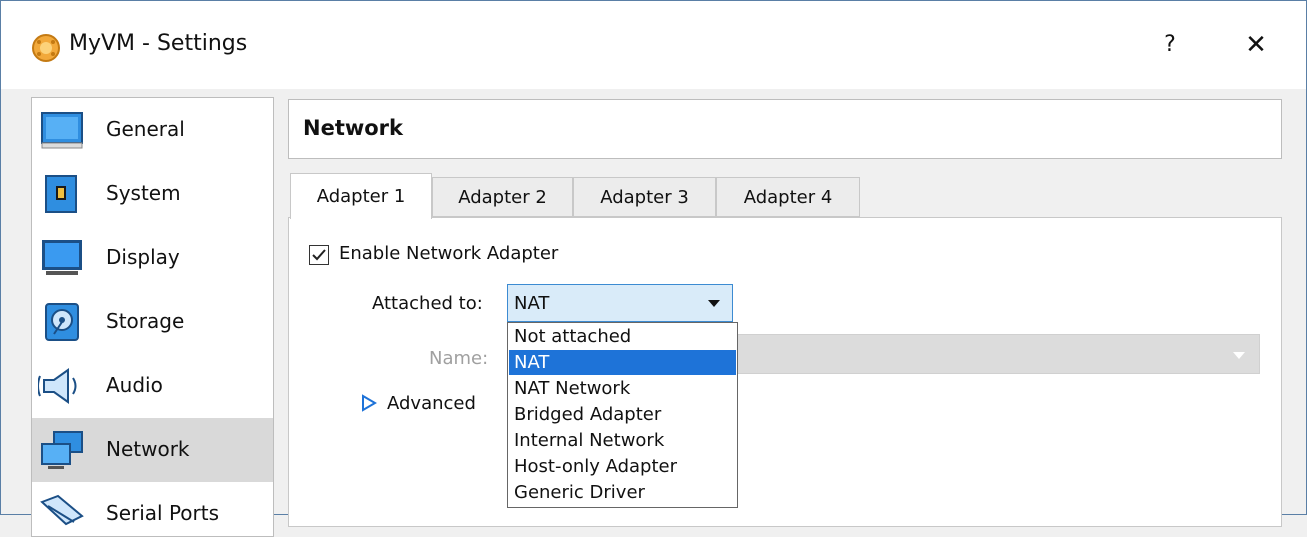  I want to click on sidebar-item-system: System, so click(152, 194).